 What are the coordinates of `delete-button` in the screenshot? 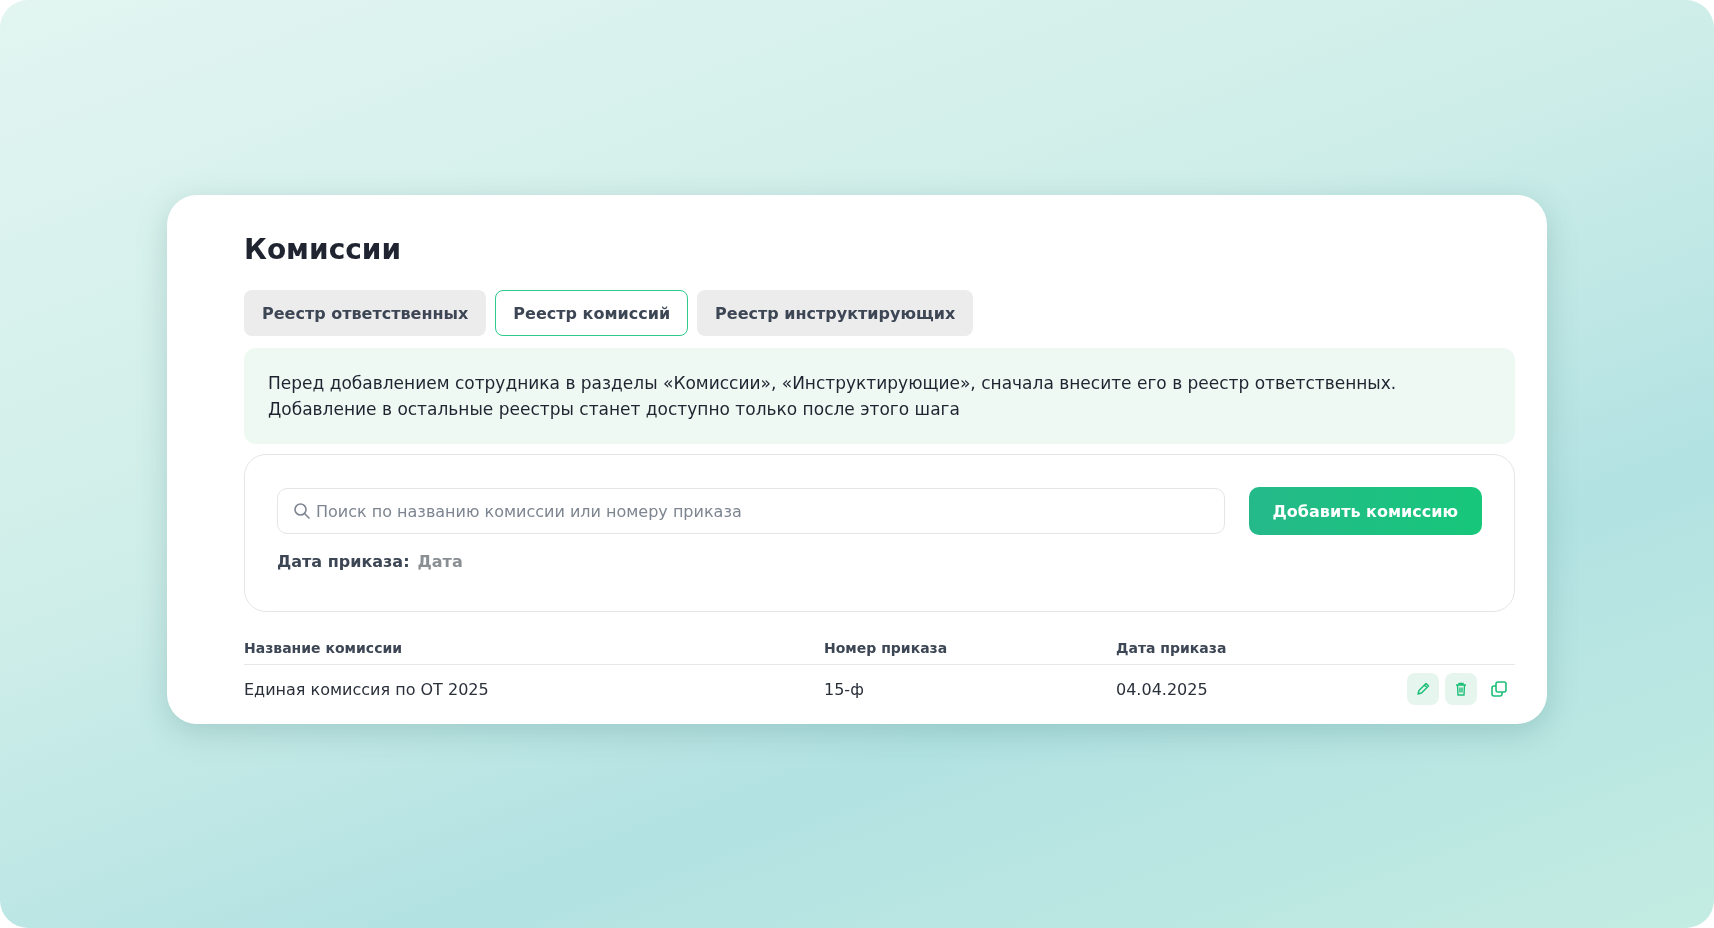 It's located at (1461, 689).